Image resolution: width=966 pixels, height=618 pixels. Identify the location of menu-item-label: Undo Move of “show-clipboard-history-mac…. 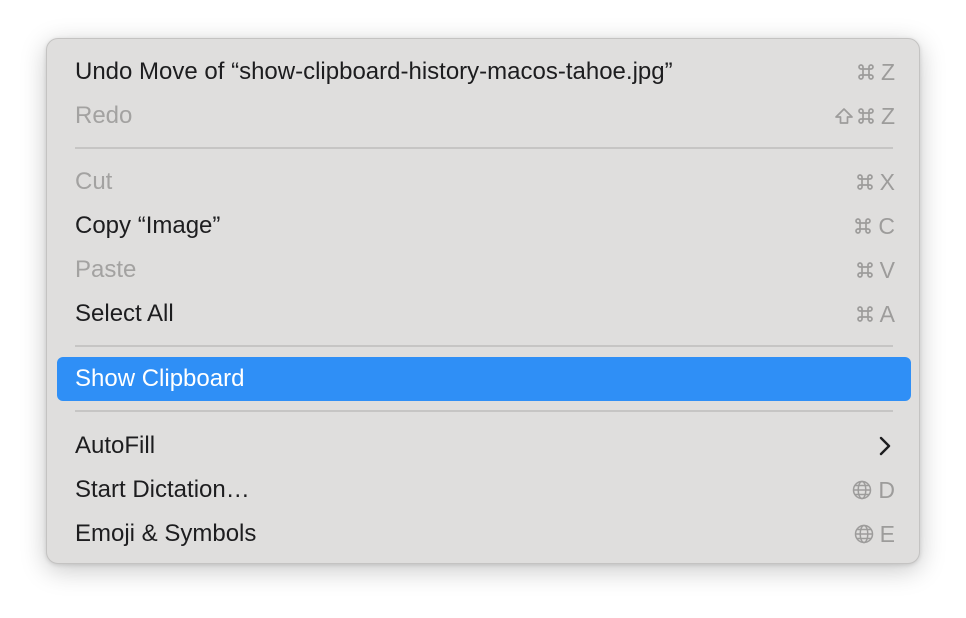
(374, 71).